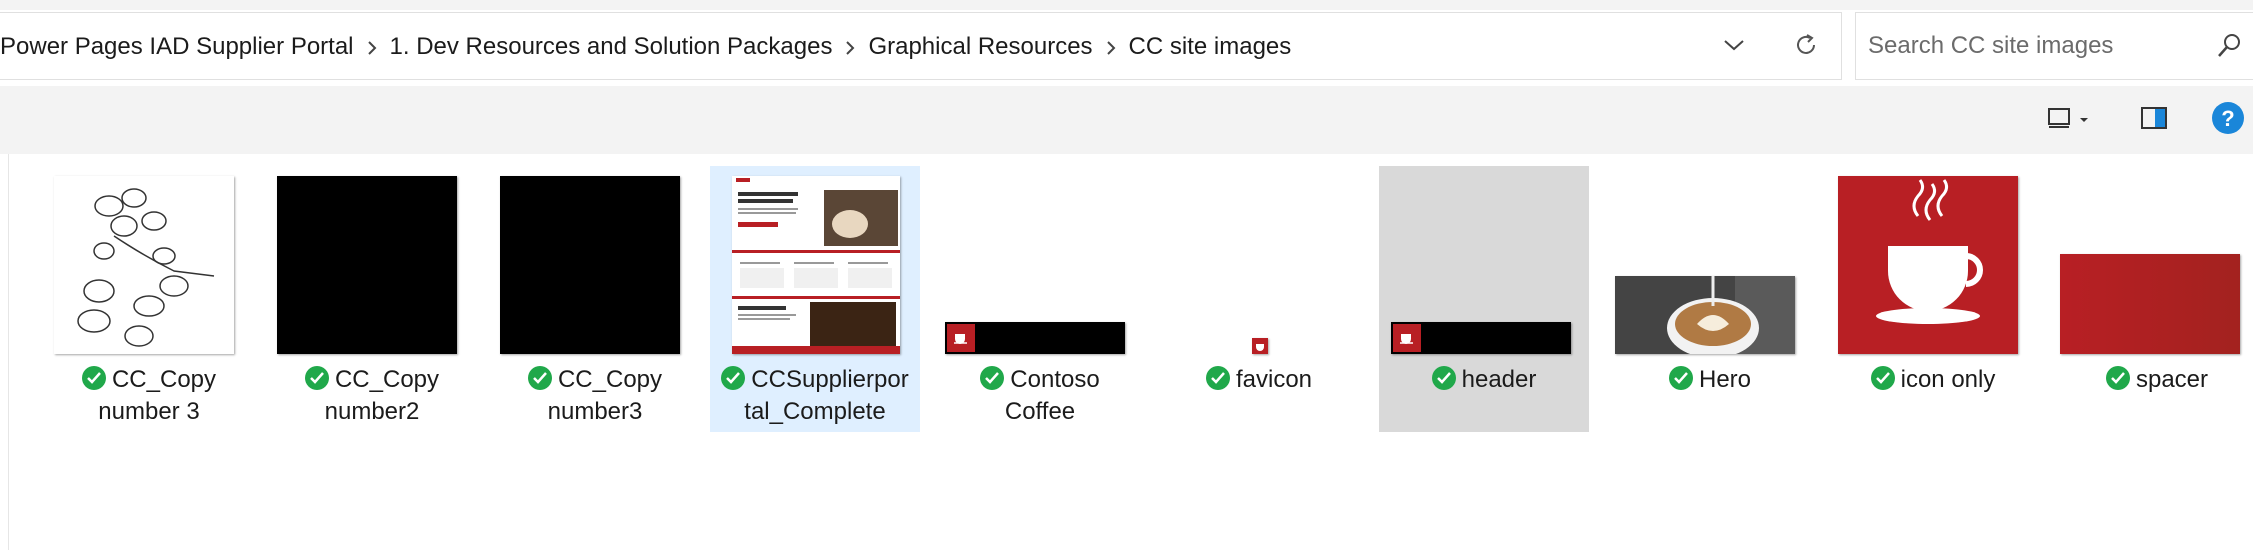 The image size is (2253, 550). Describe the element at coordinates (1933, 380) in the screenshot. I see `file-name: icon only` at that location.